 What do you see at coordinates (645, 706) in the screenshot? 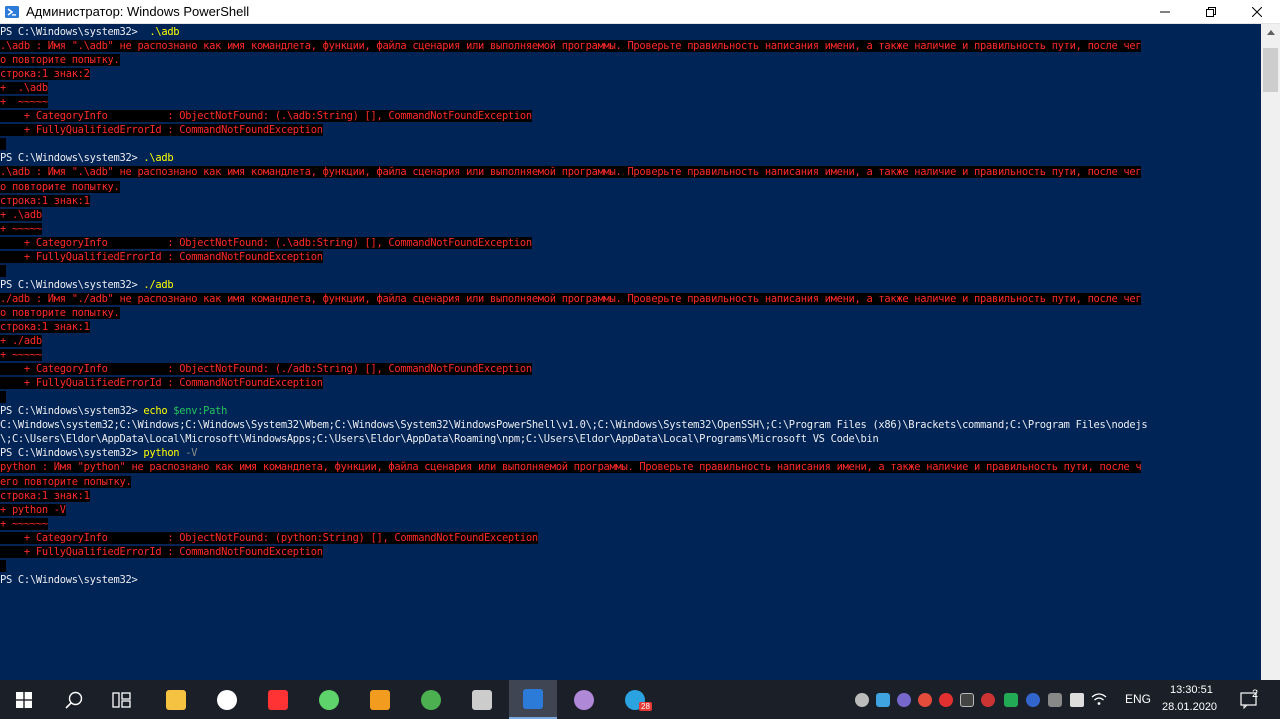
I see `telegram-badge: 28` at bounding box center [645, 706].